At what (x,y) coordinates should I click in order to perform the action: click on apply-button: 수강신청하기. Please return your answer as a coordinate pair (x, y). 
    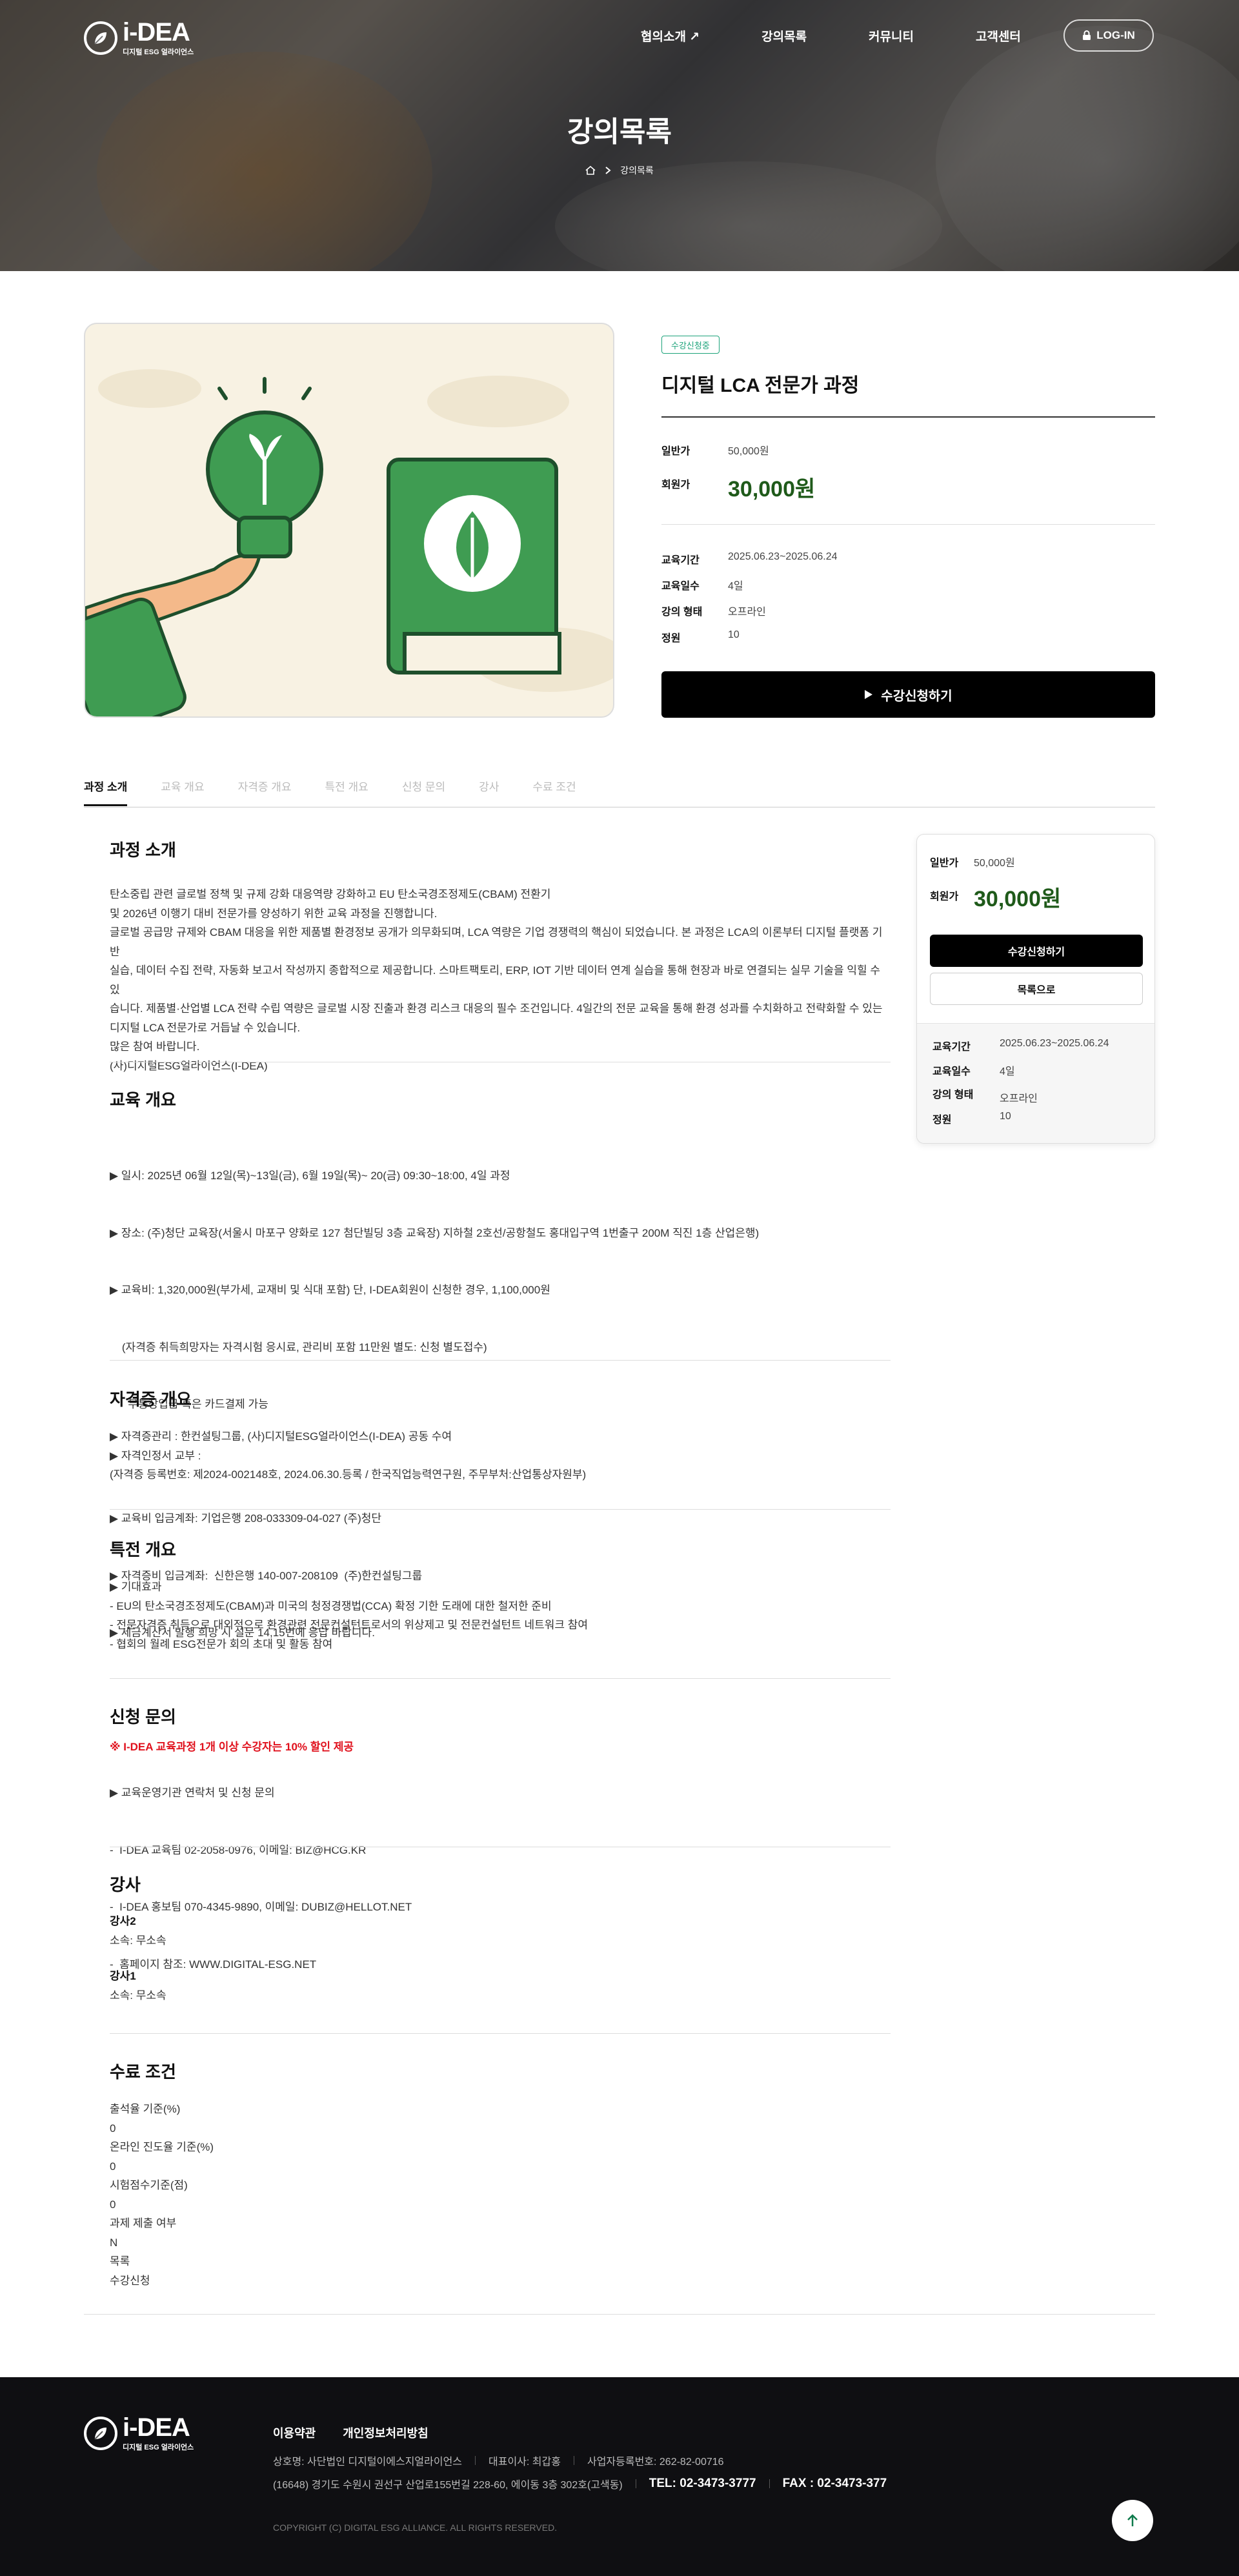
    Looking at the image, I should click on (908, 694).